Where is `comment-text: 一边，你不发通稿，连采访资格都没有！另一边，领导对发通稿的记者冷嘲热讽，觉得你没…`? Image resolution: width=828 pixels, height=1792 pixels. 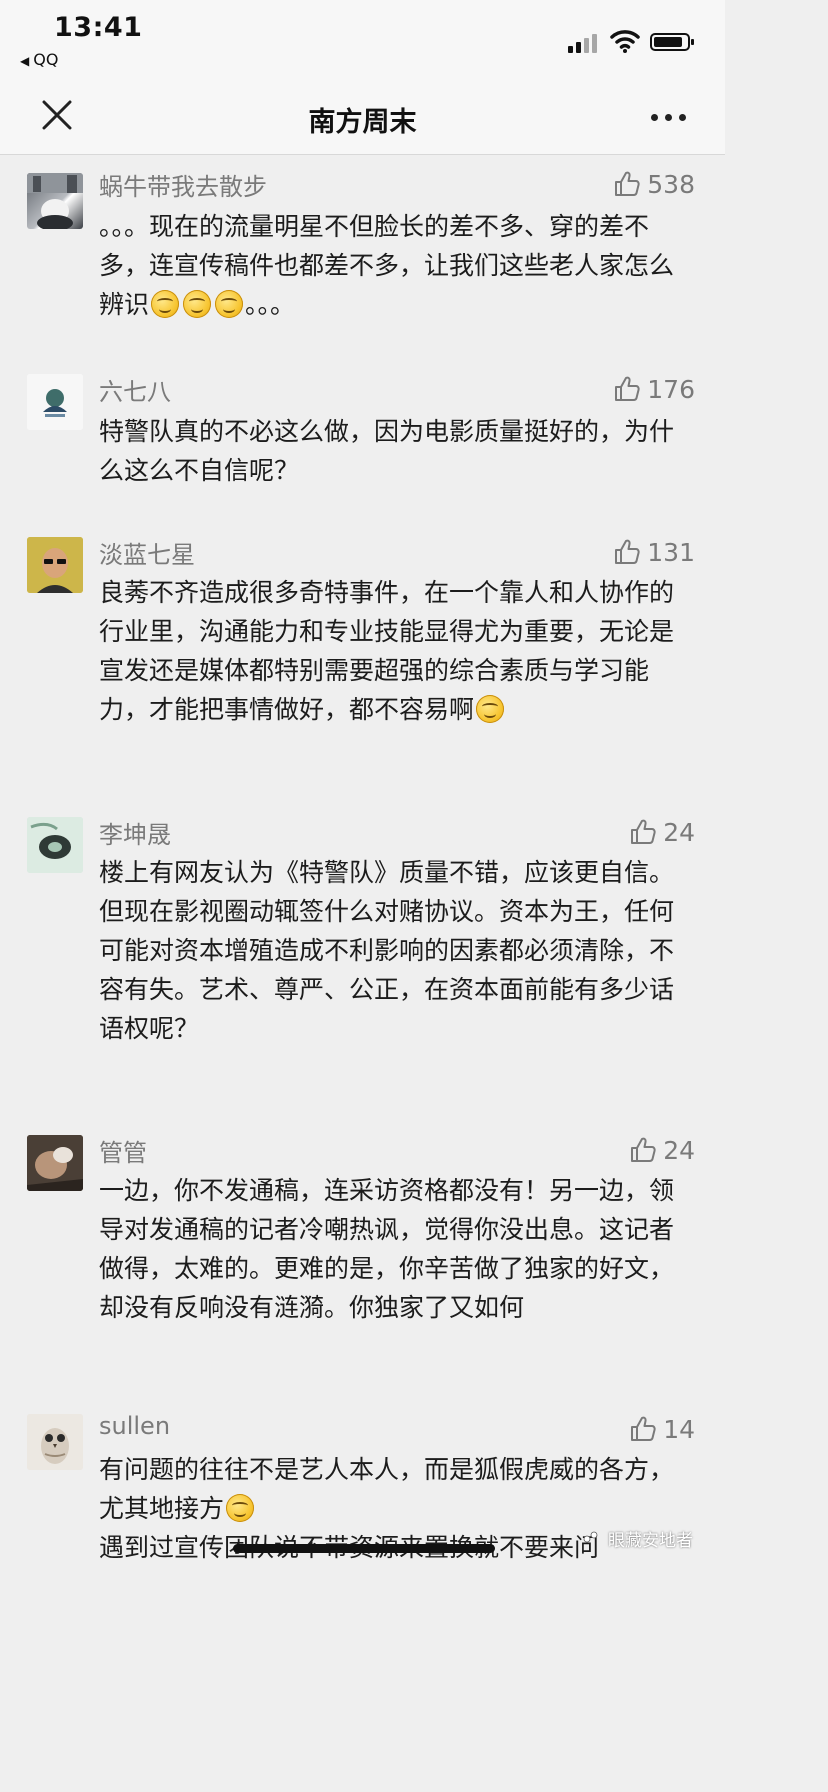 comment-text: 一边，你不发通稿，连采访资格都没有！另一边，领导对发通稿的记者冷嘲热讽，觉得你没… is located at coordinates (397, 1249).